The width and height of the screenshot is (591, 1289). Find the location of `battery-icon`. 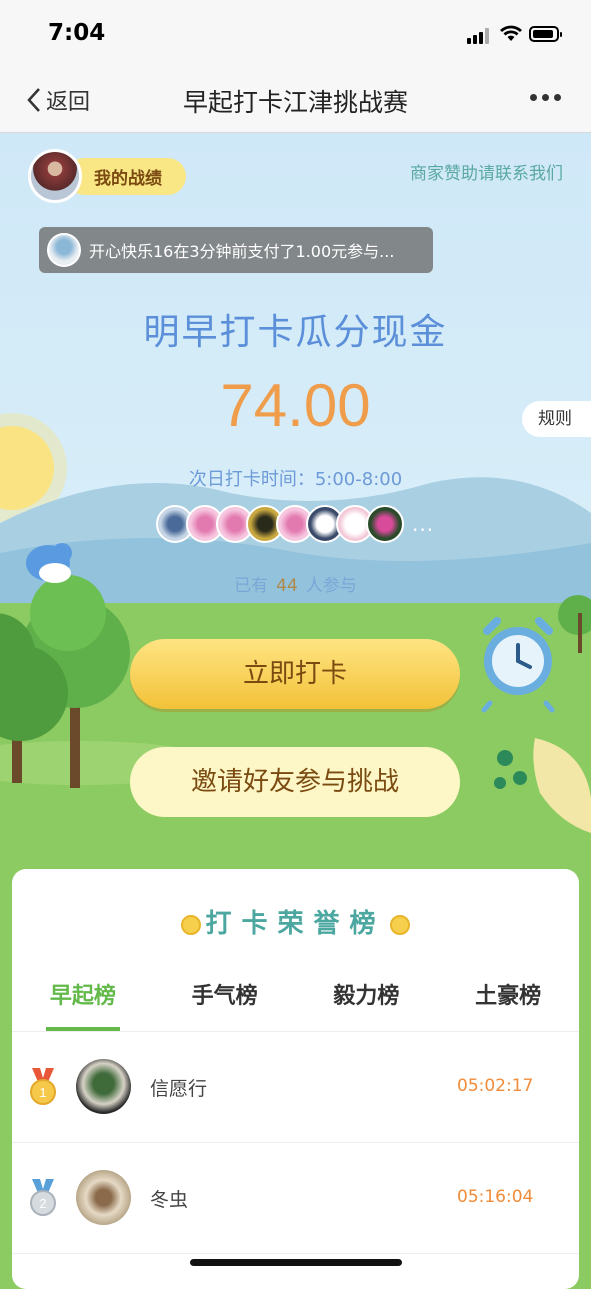

battery-icon is located at coordinates (545, 34).